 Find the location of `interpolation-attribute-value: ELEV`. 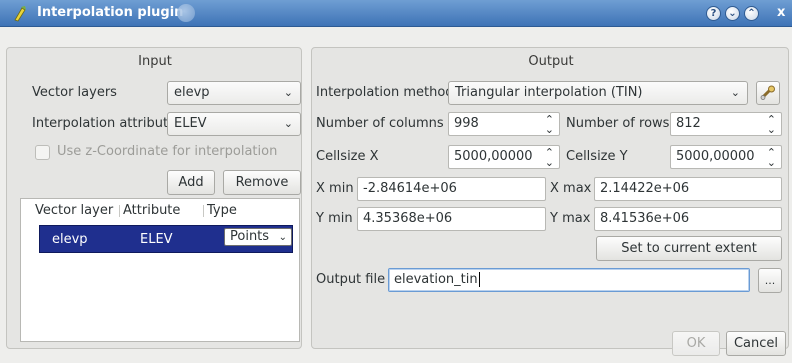

interpolation-attribute-value: ELEV is located at coordinates (190, 123).